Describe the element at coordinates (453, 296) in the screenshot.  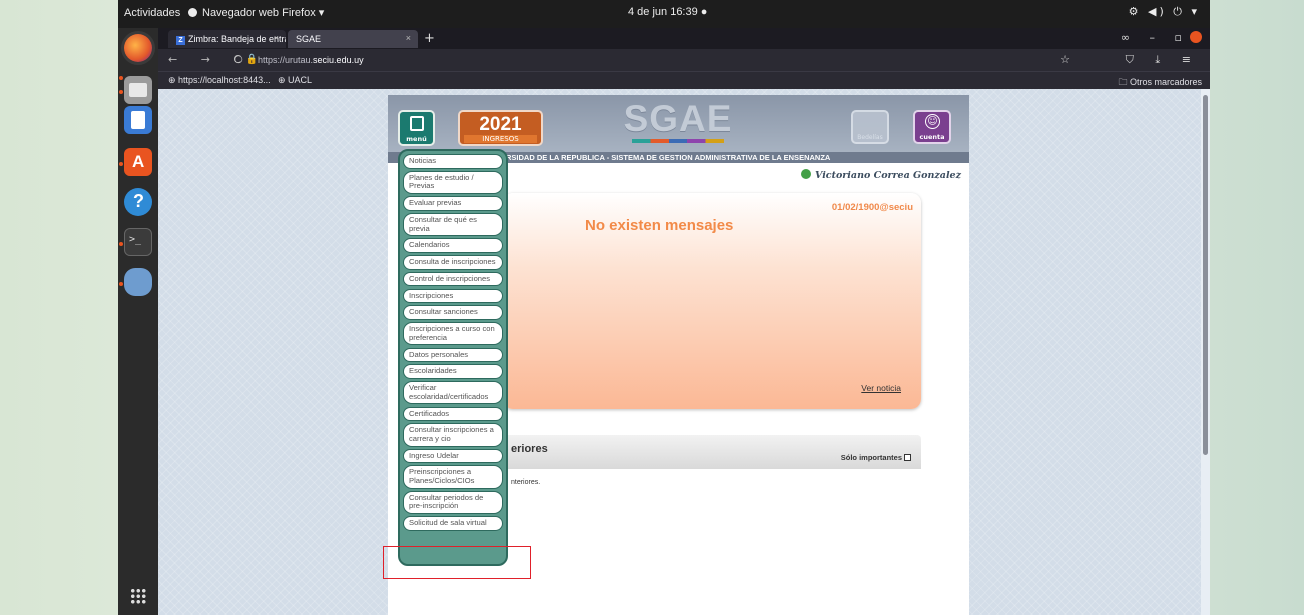
I see `menu-item: Inscripciones` at that location.